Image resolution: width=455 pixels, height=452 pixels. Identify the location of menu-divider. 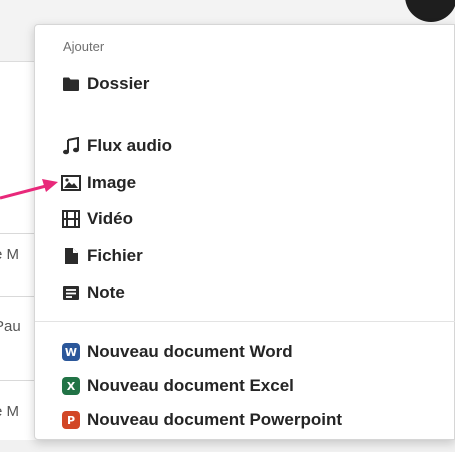
(245, 321).